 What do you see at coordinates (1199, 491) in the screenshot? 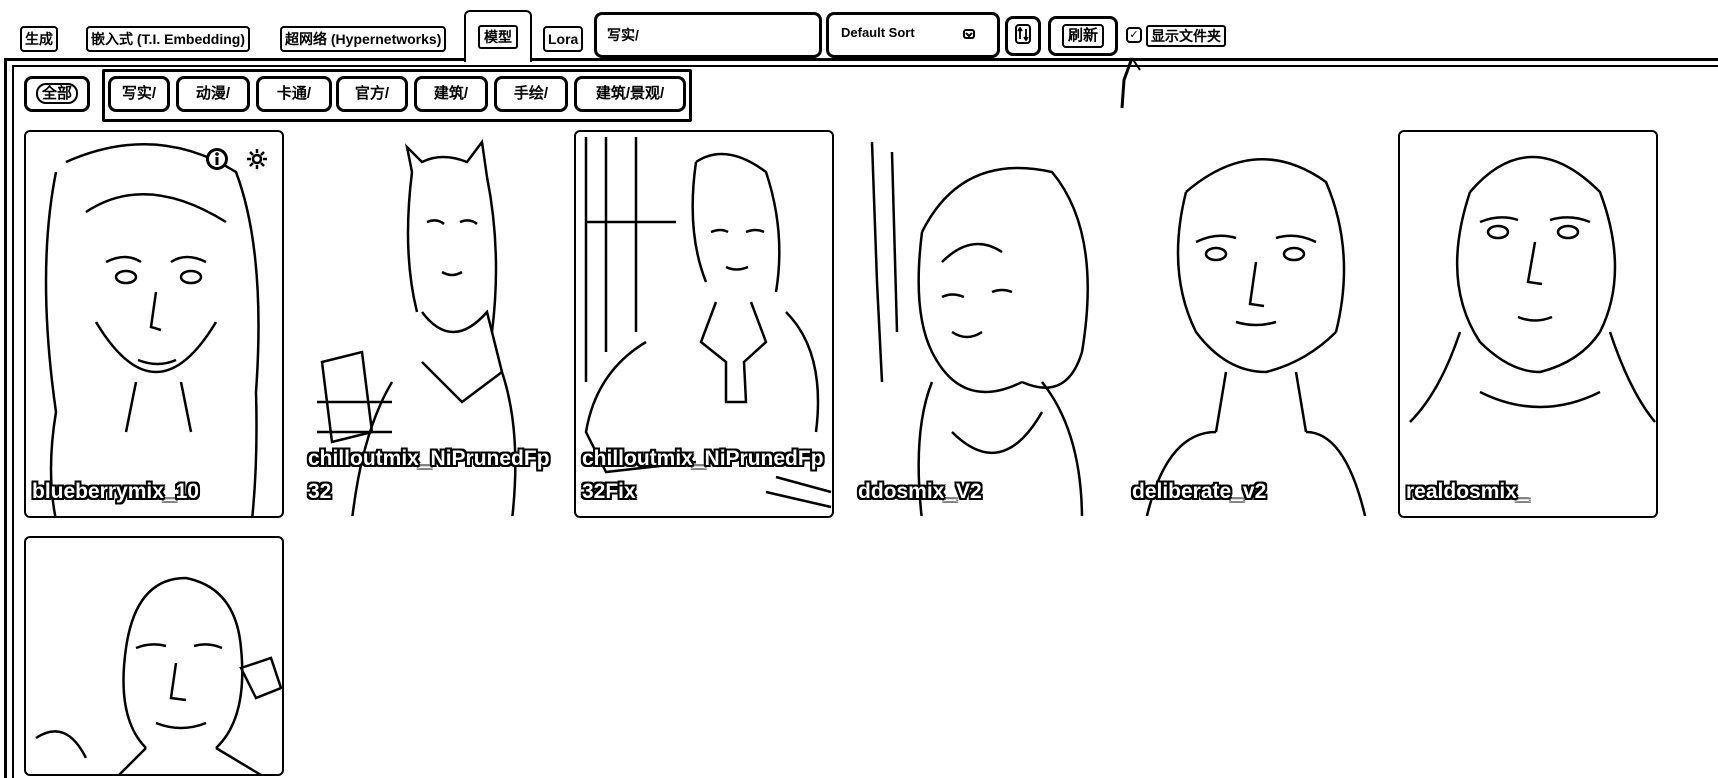
I see `model-card-title: deliberate_v2` at bounding box center [1199, 491].